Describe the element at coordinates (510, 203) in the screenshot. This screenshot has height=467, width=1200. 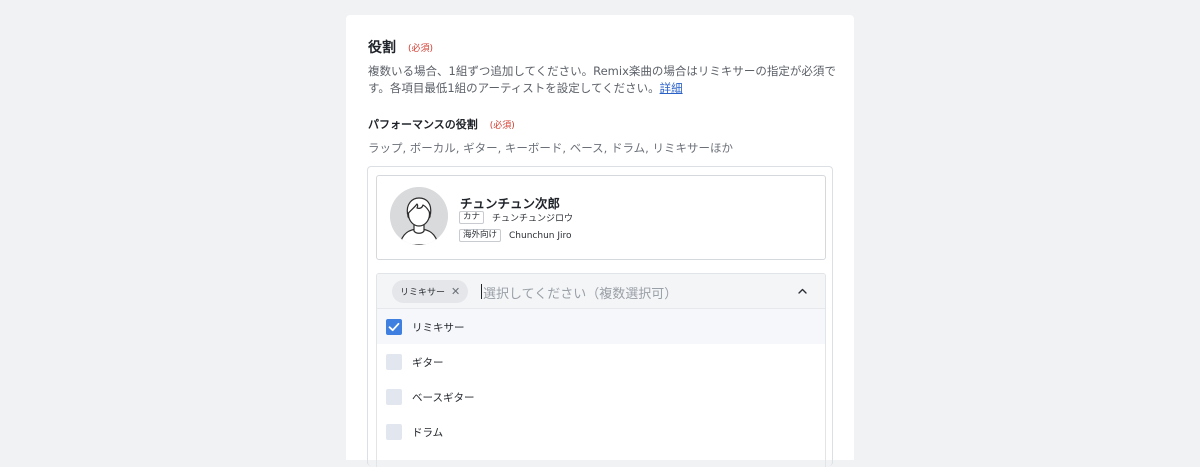
I see `artist-name: チュンチュン次郎` at that location.